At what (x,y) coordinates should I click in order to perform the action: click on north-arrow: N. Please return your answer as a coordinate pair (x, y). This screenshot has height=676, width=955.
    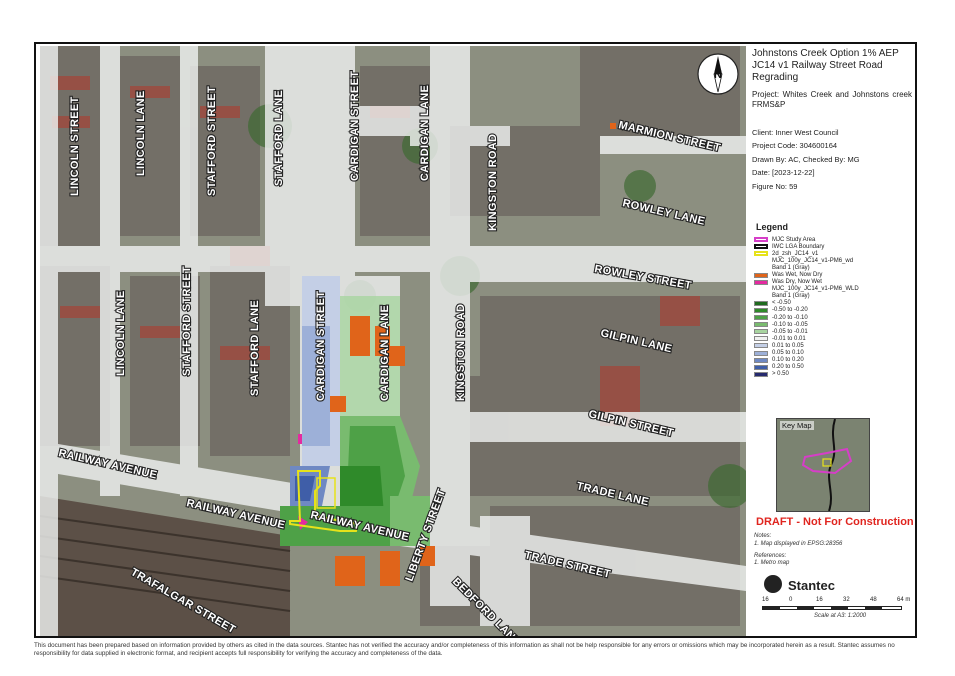
    Looking at the image, I should click on (718, 74).